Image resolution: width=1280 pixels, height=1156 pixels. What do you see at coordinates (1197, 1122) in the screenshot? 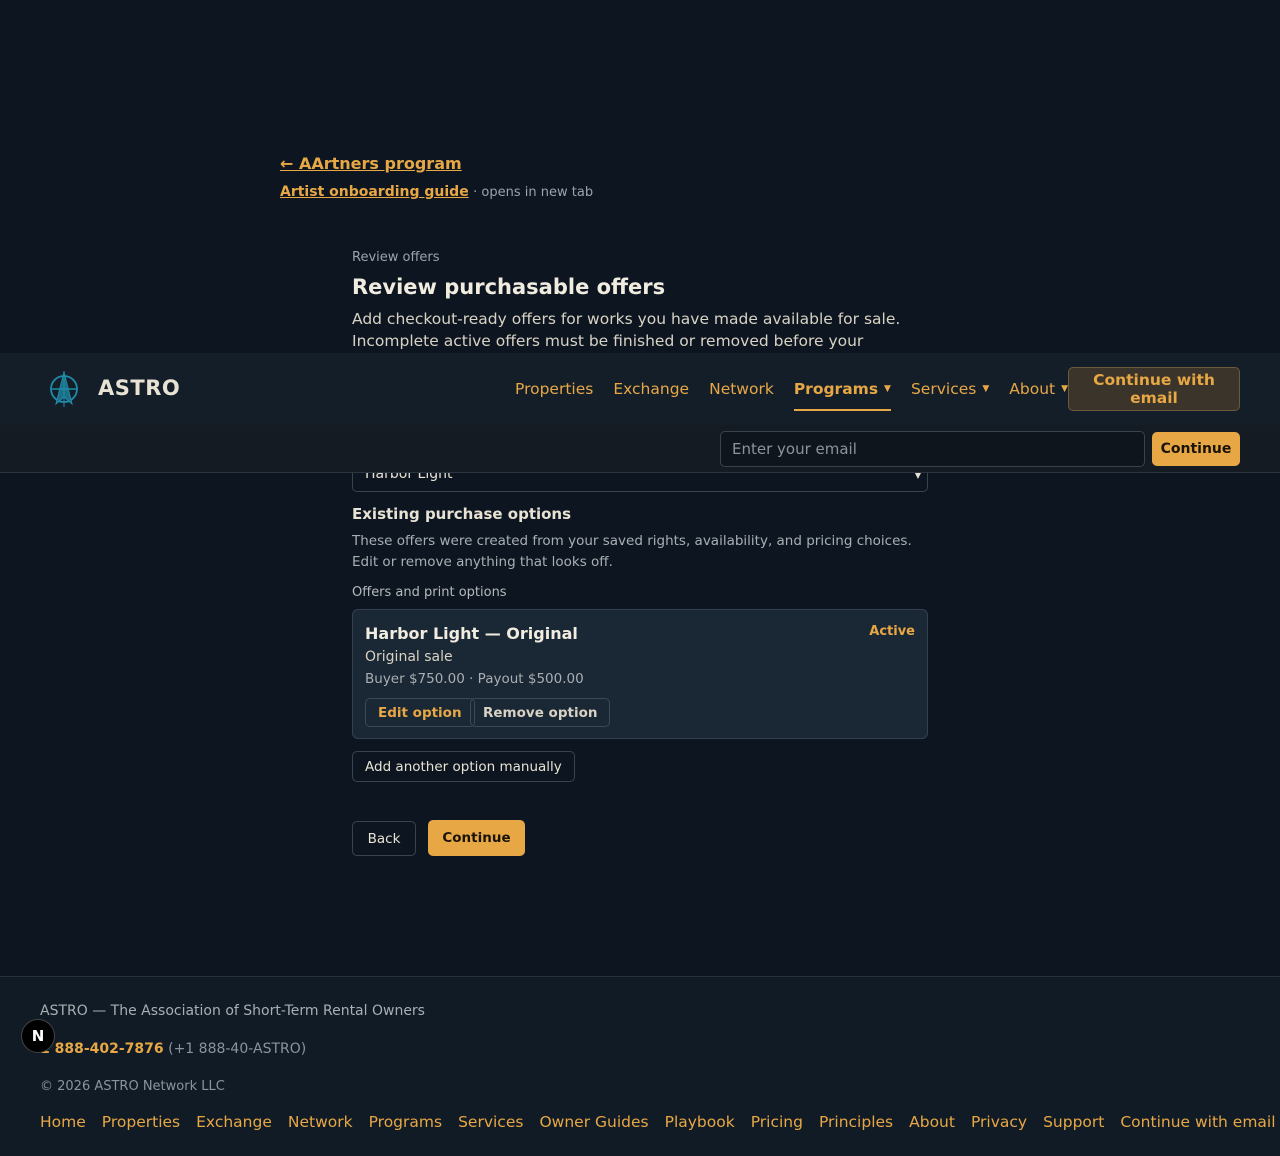
I see `footer-link-continue-with-email: Continue with email` at bounding box center [1197, 1122].